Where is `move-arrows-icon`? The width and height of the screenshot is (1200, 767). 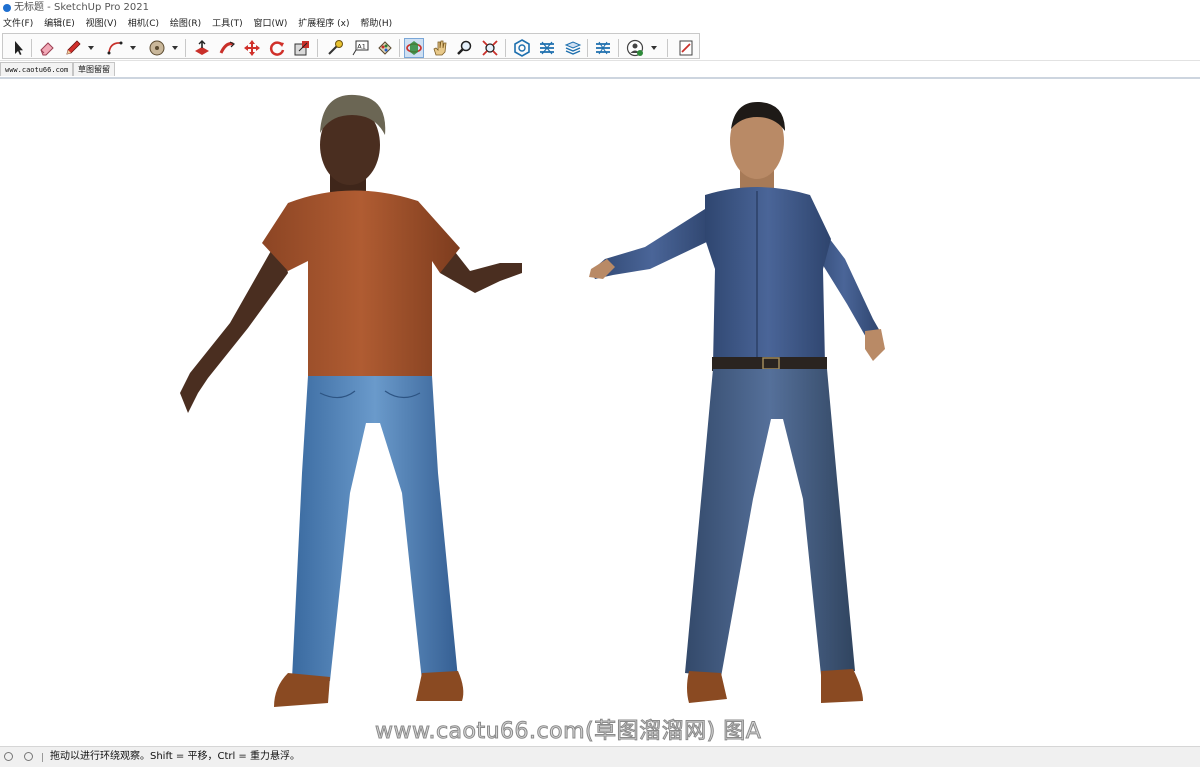
move-arrows-icon is located at coordinates (252, 48).